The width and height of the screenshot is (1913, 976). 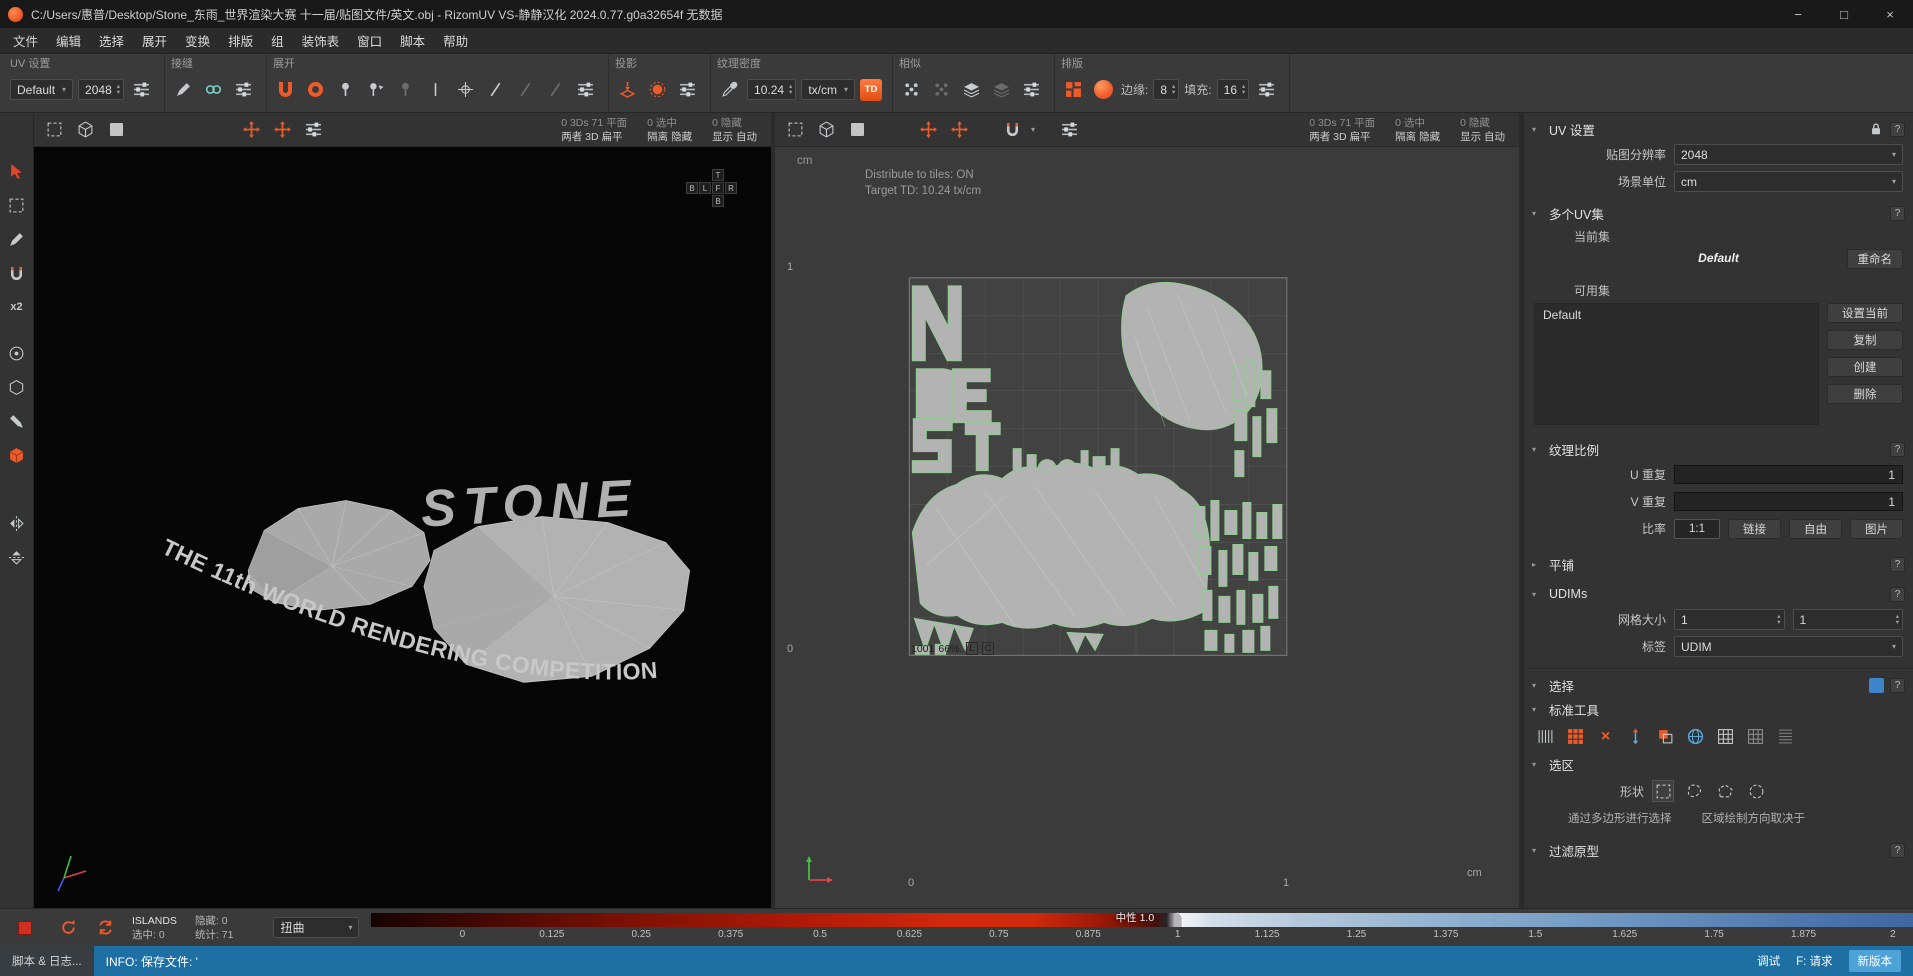 I want to click on grid-select-a-icon, so click(x=1725, y=736).